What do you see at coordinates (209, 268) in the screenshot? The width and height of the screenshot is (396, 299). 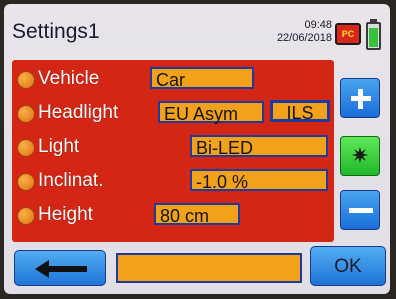 I see `message-bar` at bounding box center [209, 268].